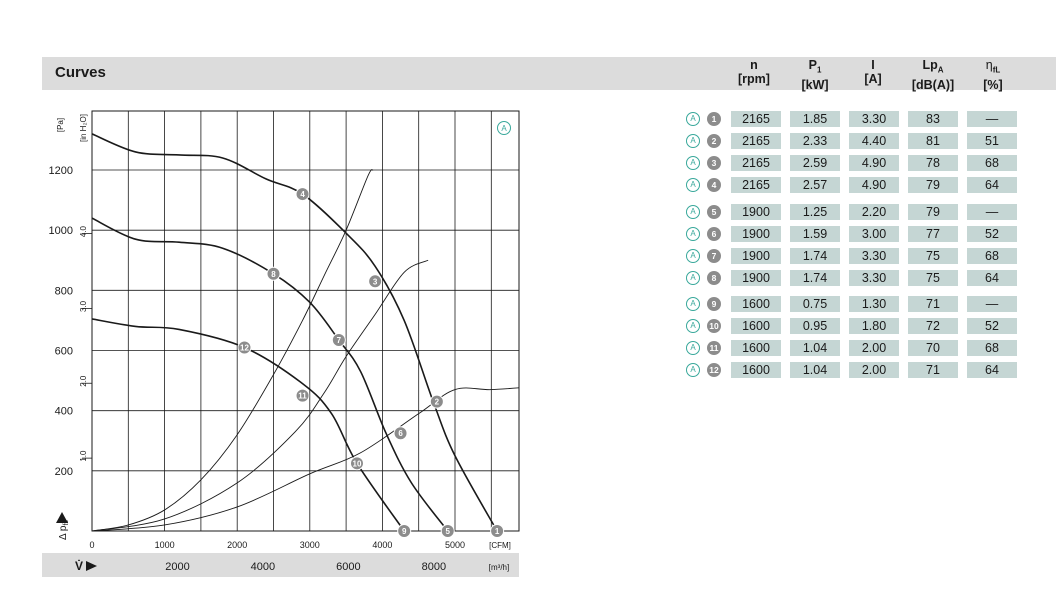 The width and height of the screenshot is (1056, 609). Describe the element at coordinates (339, 340) in the screenshot. I see `operating-point-label: 7` at that location.